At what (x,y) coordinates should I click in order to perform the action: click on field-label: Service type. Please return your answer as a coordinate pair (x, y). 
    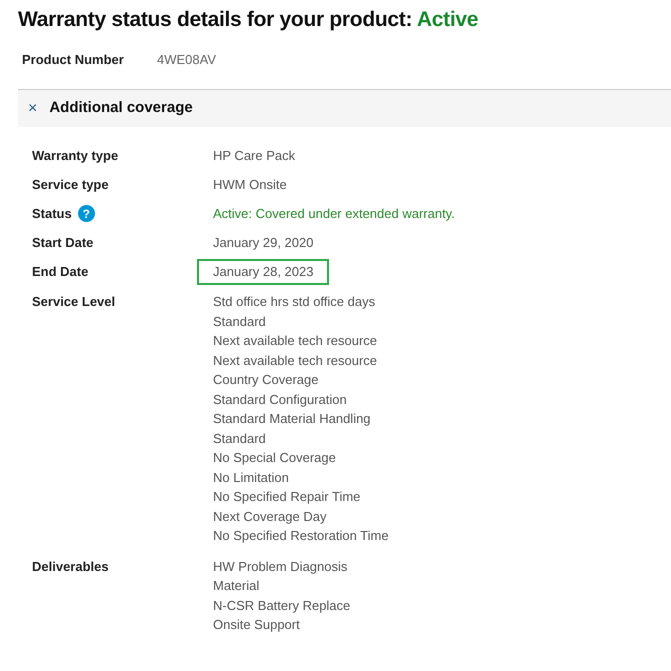
    Looking at the image, I should click on (70, 185).